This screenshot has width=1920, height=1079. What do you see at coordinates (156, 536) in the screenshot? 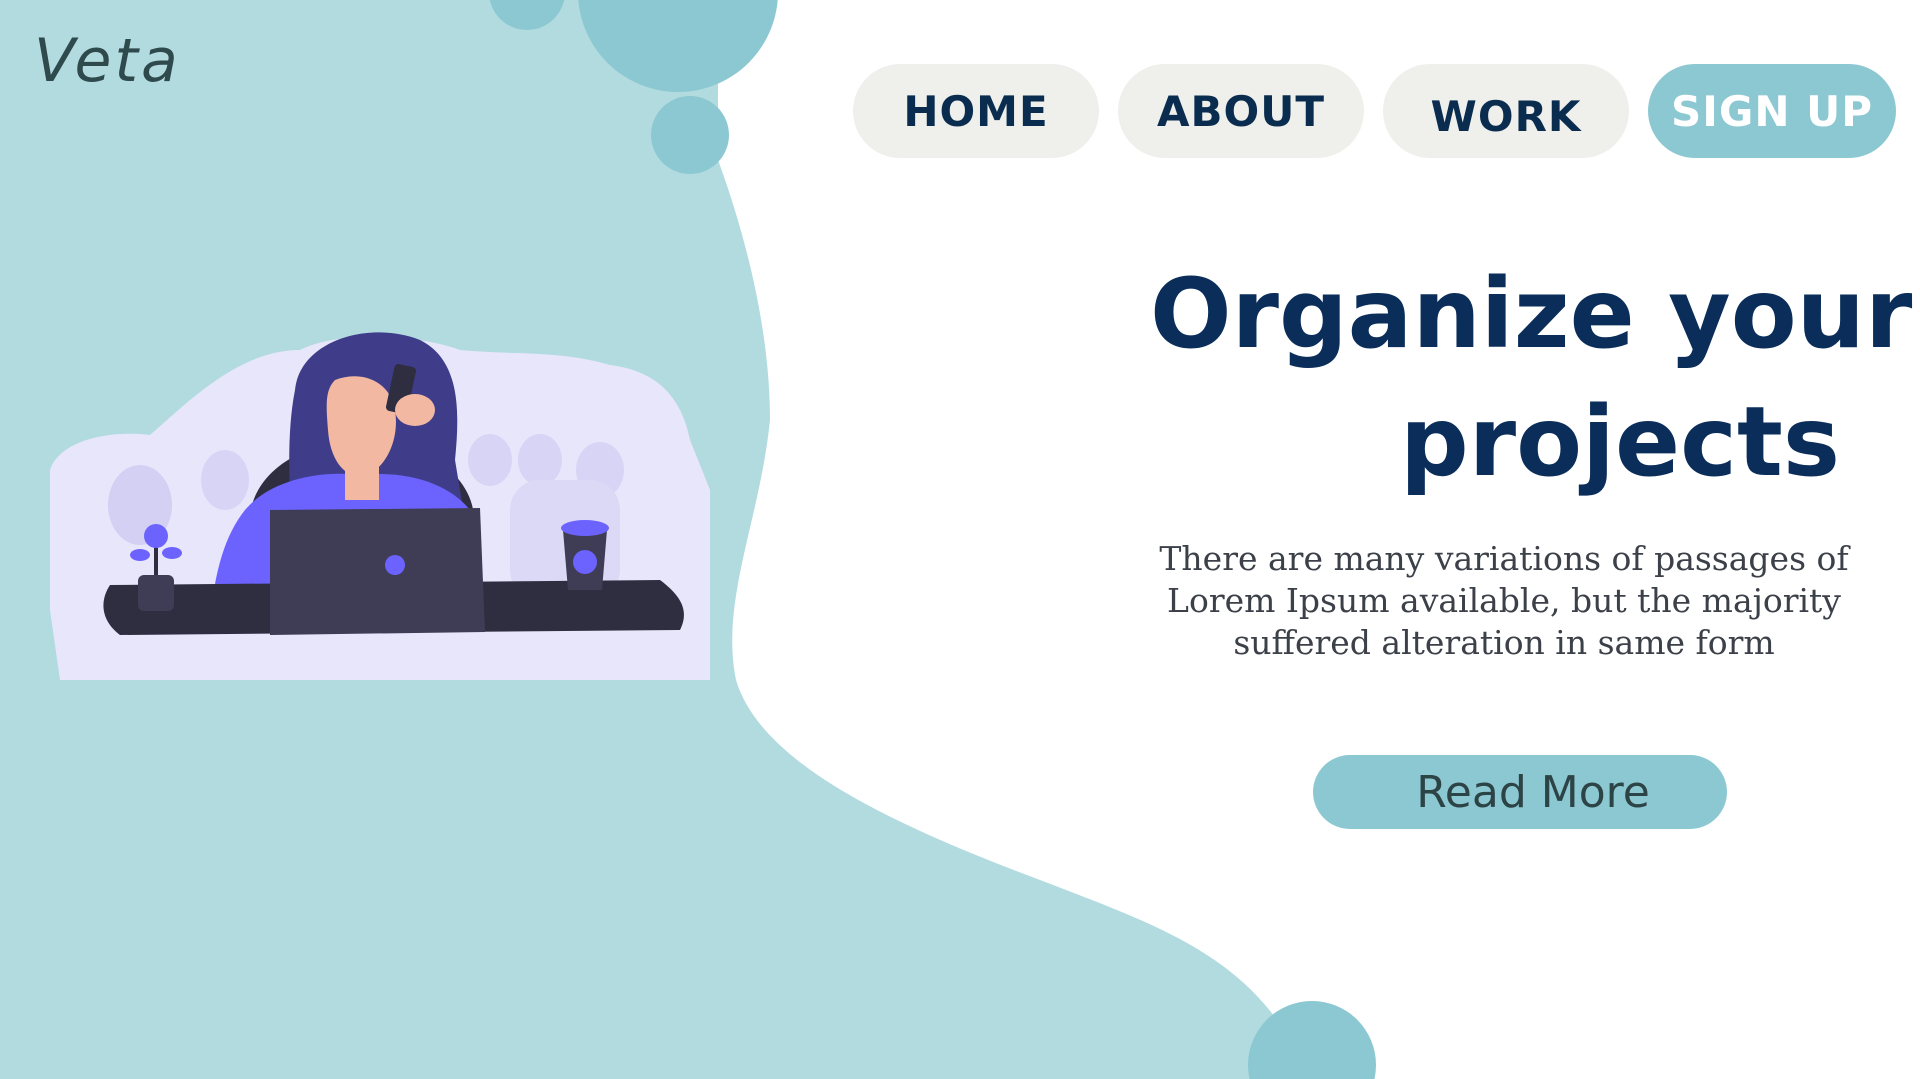
I see `plant-flower` at bounding box center [156, 536].